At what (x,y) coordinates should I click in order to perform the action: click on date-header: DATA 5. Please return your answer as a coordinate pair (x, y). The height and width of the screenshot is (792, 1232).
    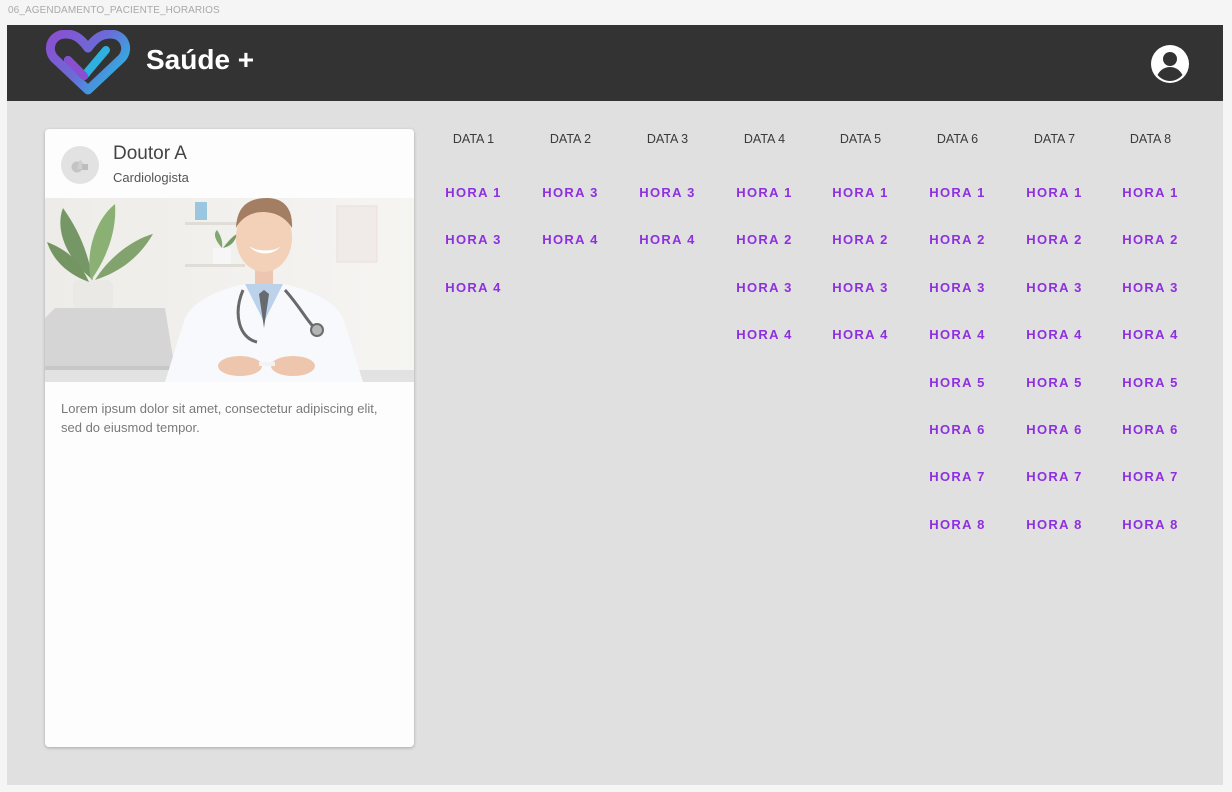
    Looking at the image, I should click on (860, 139).